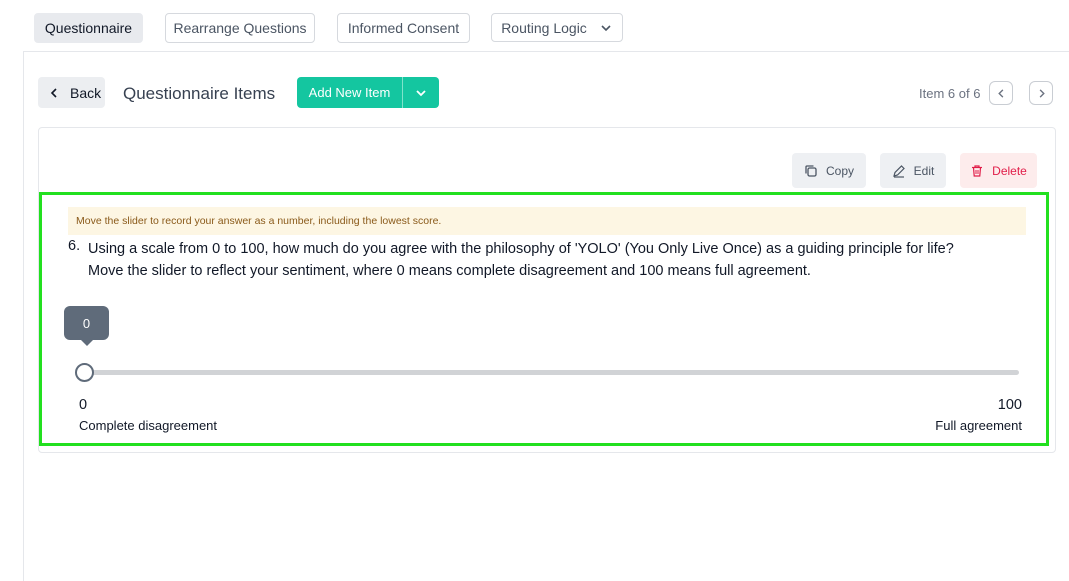 The width and height of the screenshot is (1069, 581). I want to click on tab-label: Questionnaire, so click(88, 28).